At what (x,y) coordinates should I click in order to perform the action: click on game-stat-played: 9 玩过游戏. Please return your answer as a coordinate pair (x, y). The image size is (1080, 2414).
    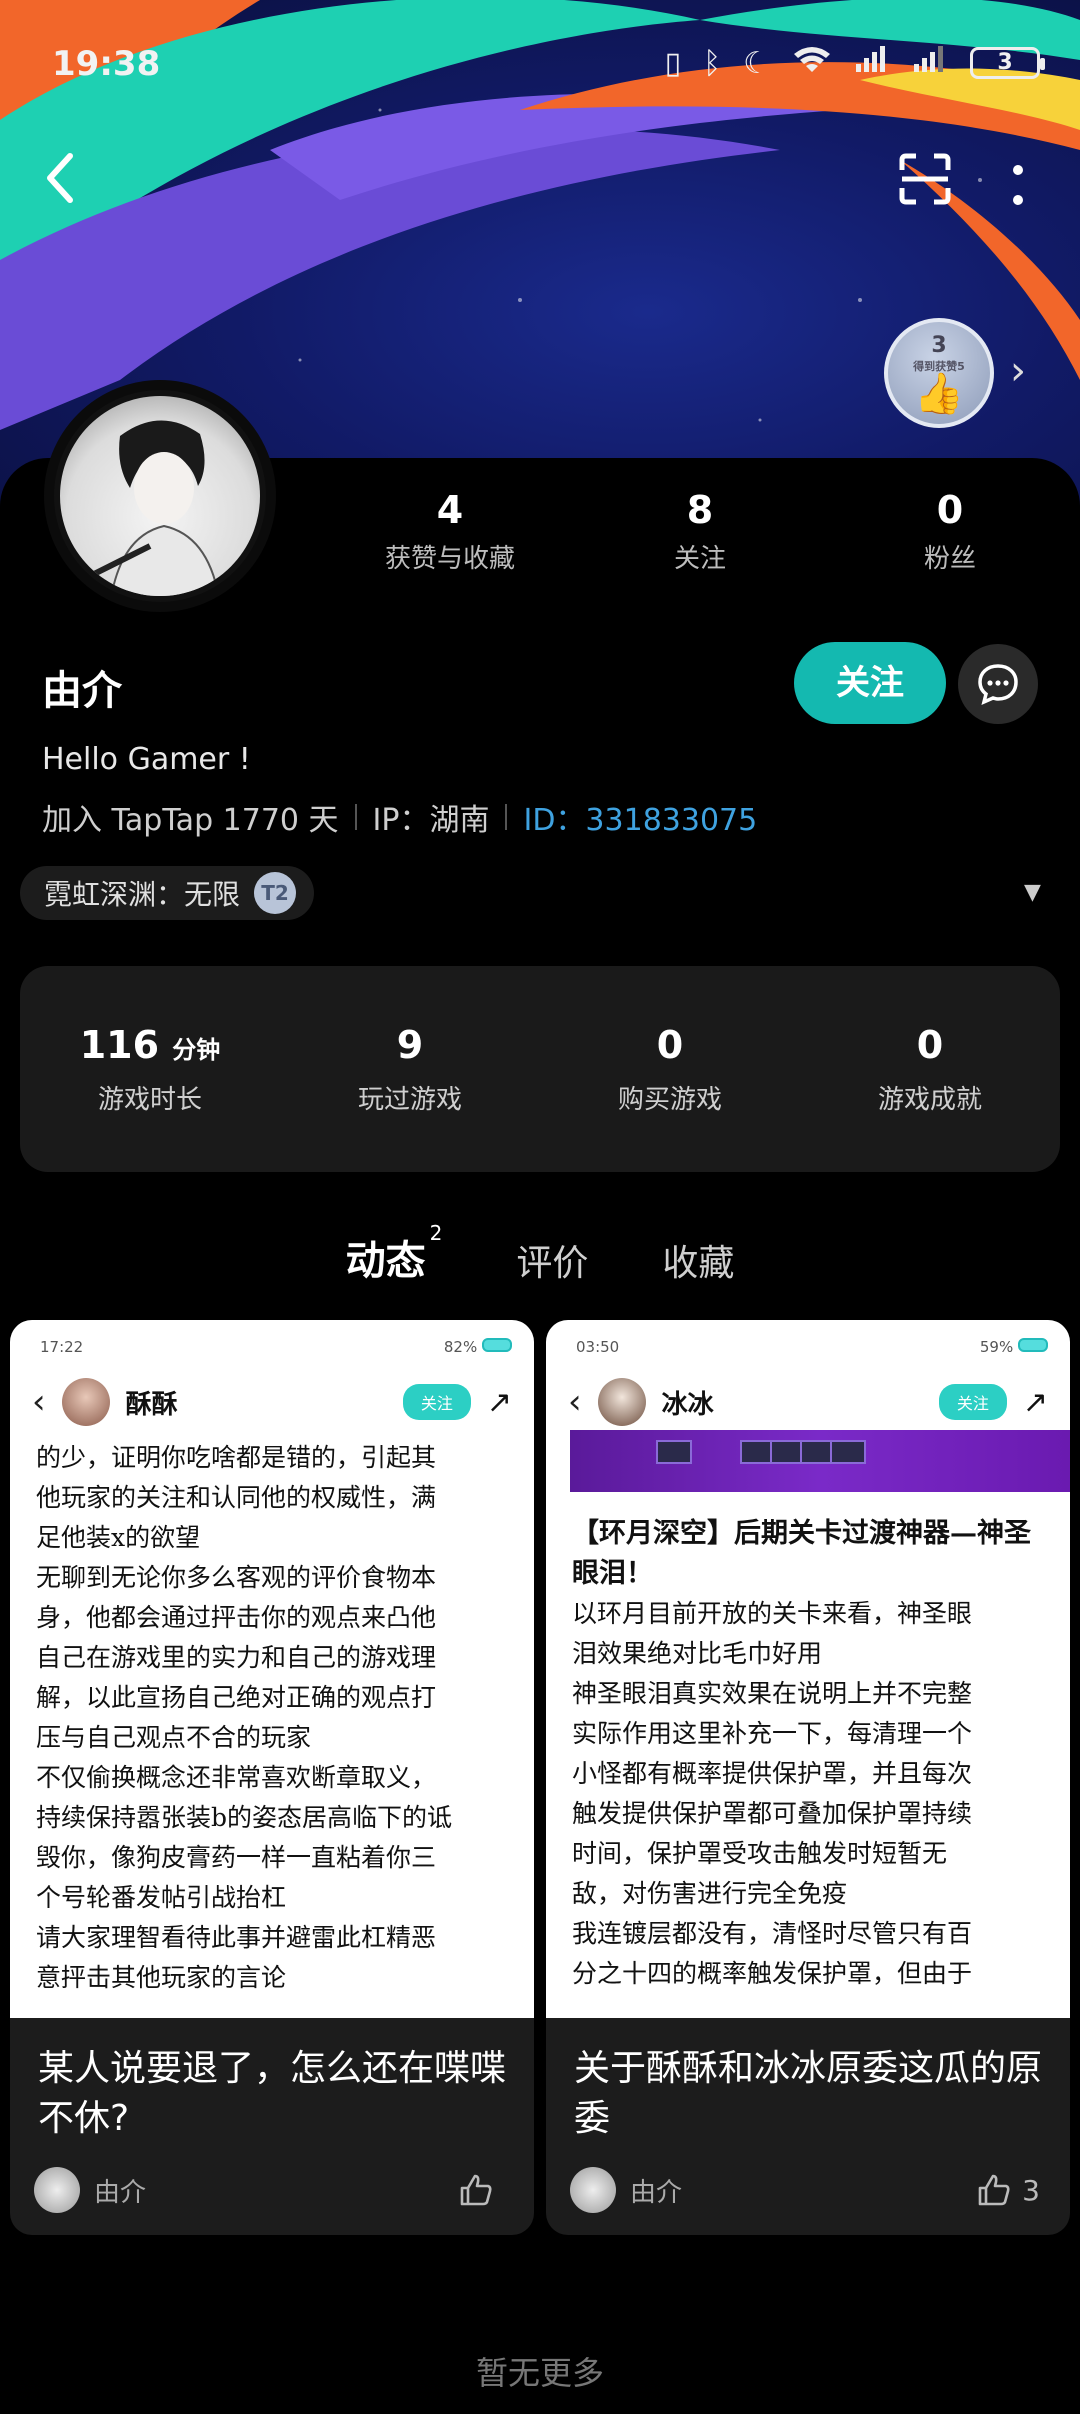
    Looking at the image, I should click on (410, 1069).